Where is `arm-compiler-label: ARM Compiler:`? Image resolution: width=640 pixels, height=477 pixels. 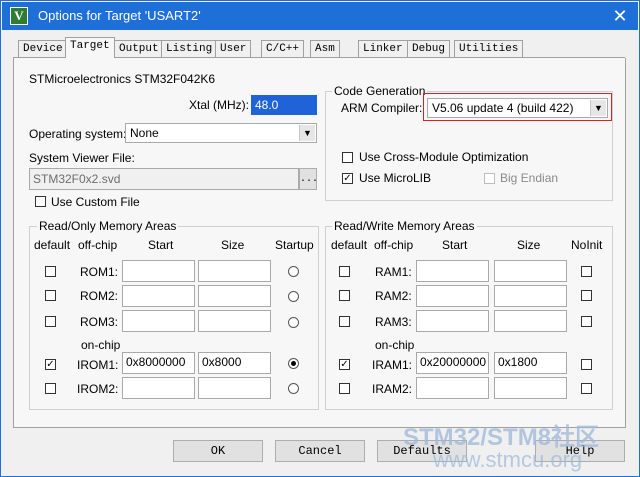 arm-compiler-label: ARM Compiler: is located at coordinates (382, 108).